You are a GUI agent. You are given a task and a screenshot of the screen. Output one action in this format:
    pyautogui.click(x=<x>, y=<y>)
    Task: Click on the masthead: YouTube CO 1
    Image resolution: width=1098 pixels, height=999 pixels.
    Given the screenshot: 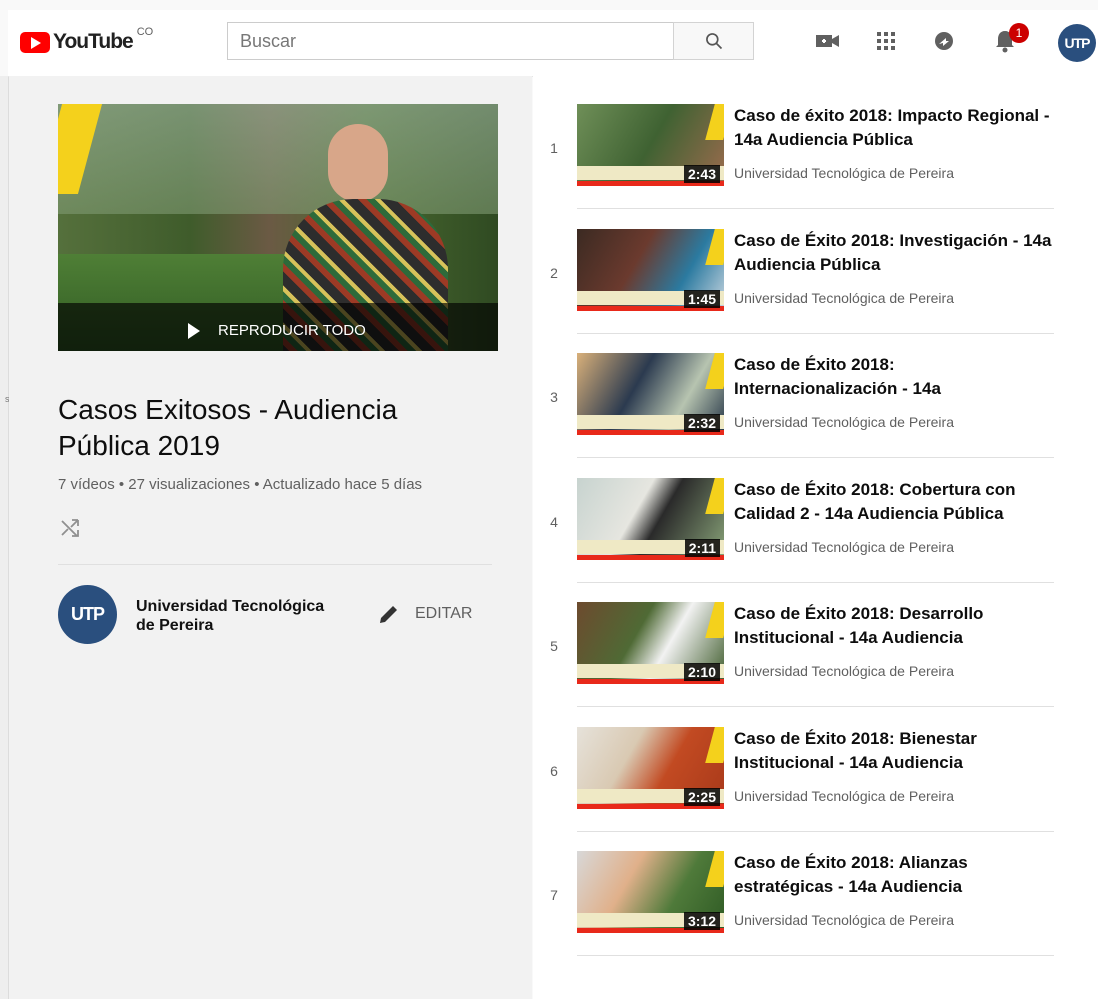 What is the action you would take?
    pyautogui.click(x=553, y=43)
    